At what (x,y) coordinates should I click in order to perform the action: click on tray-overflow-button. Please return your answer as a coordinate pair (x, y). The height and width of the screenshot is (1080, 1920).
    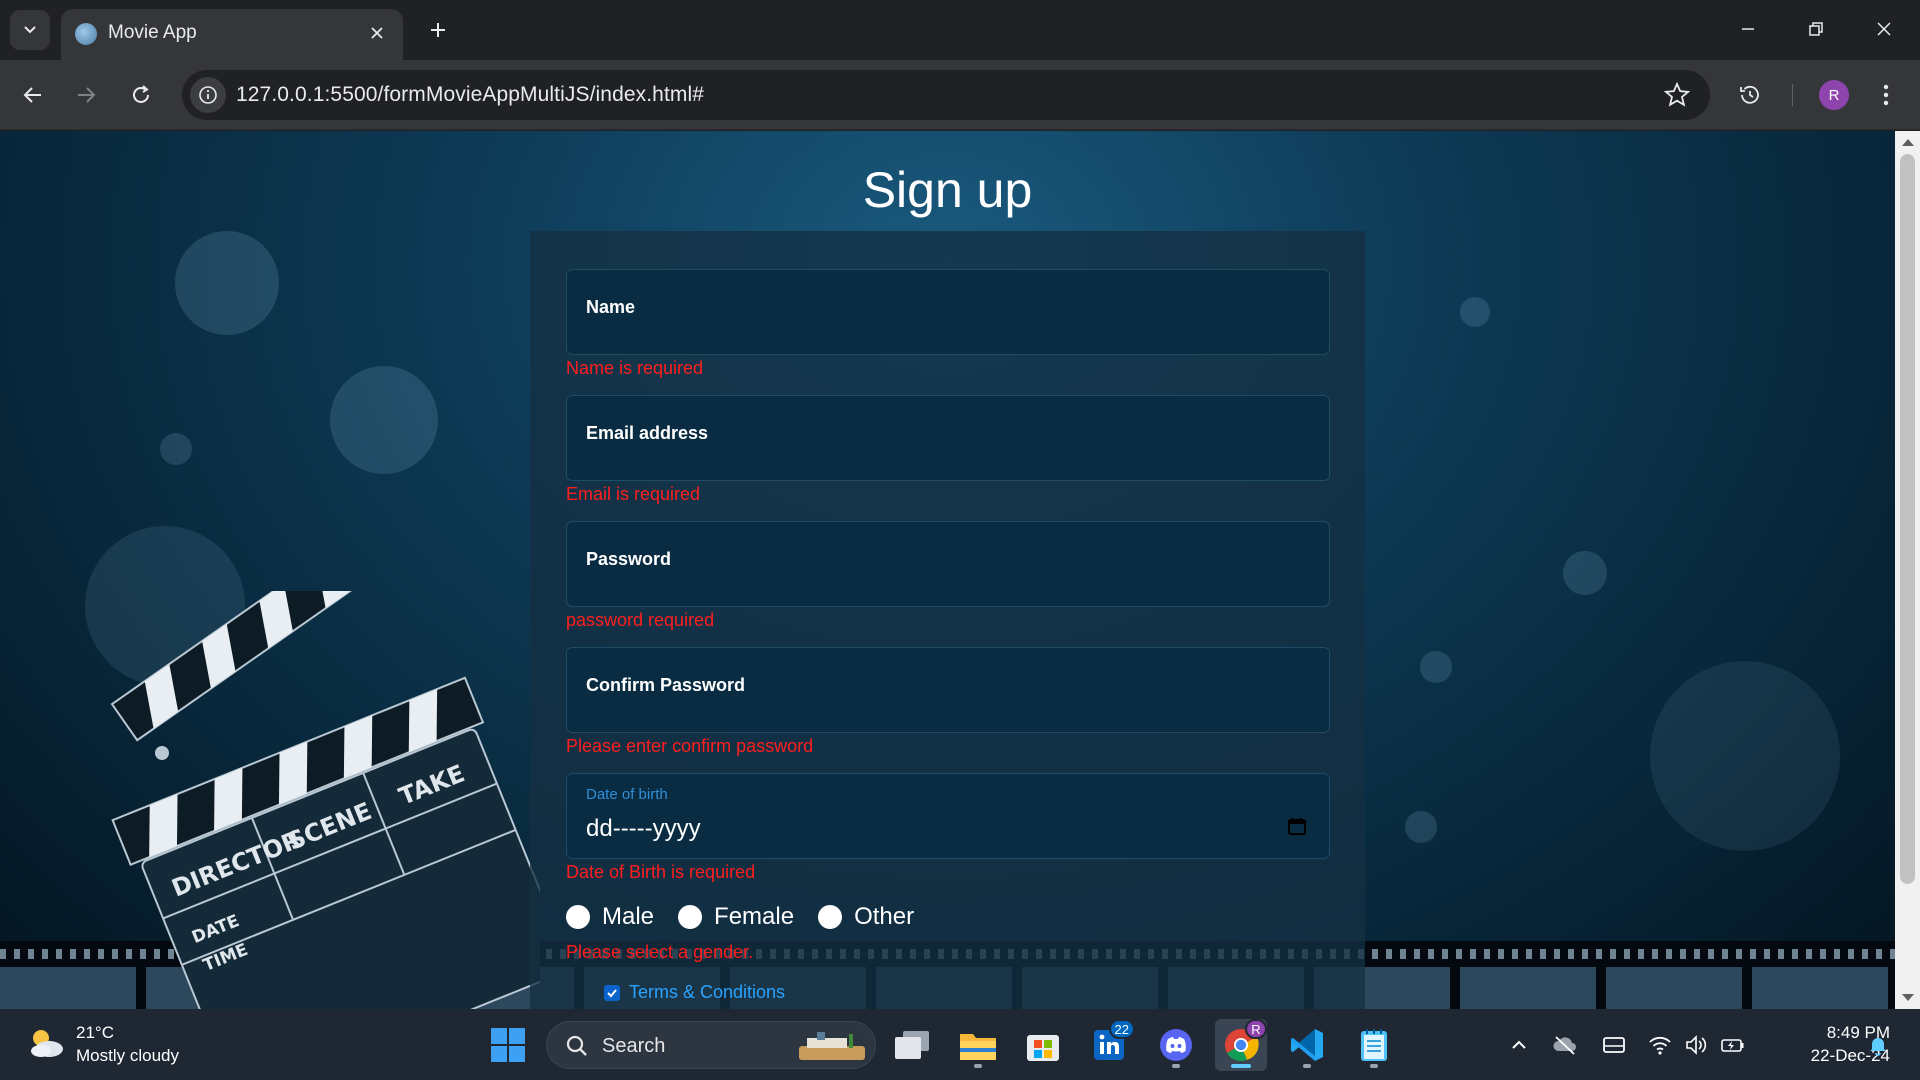
    Looking at the image, I should click on (1519, 1045).